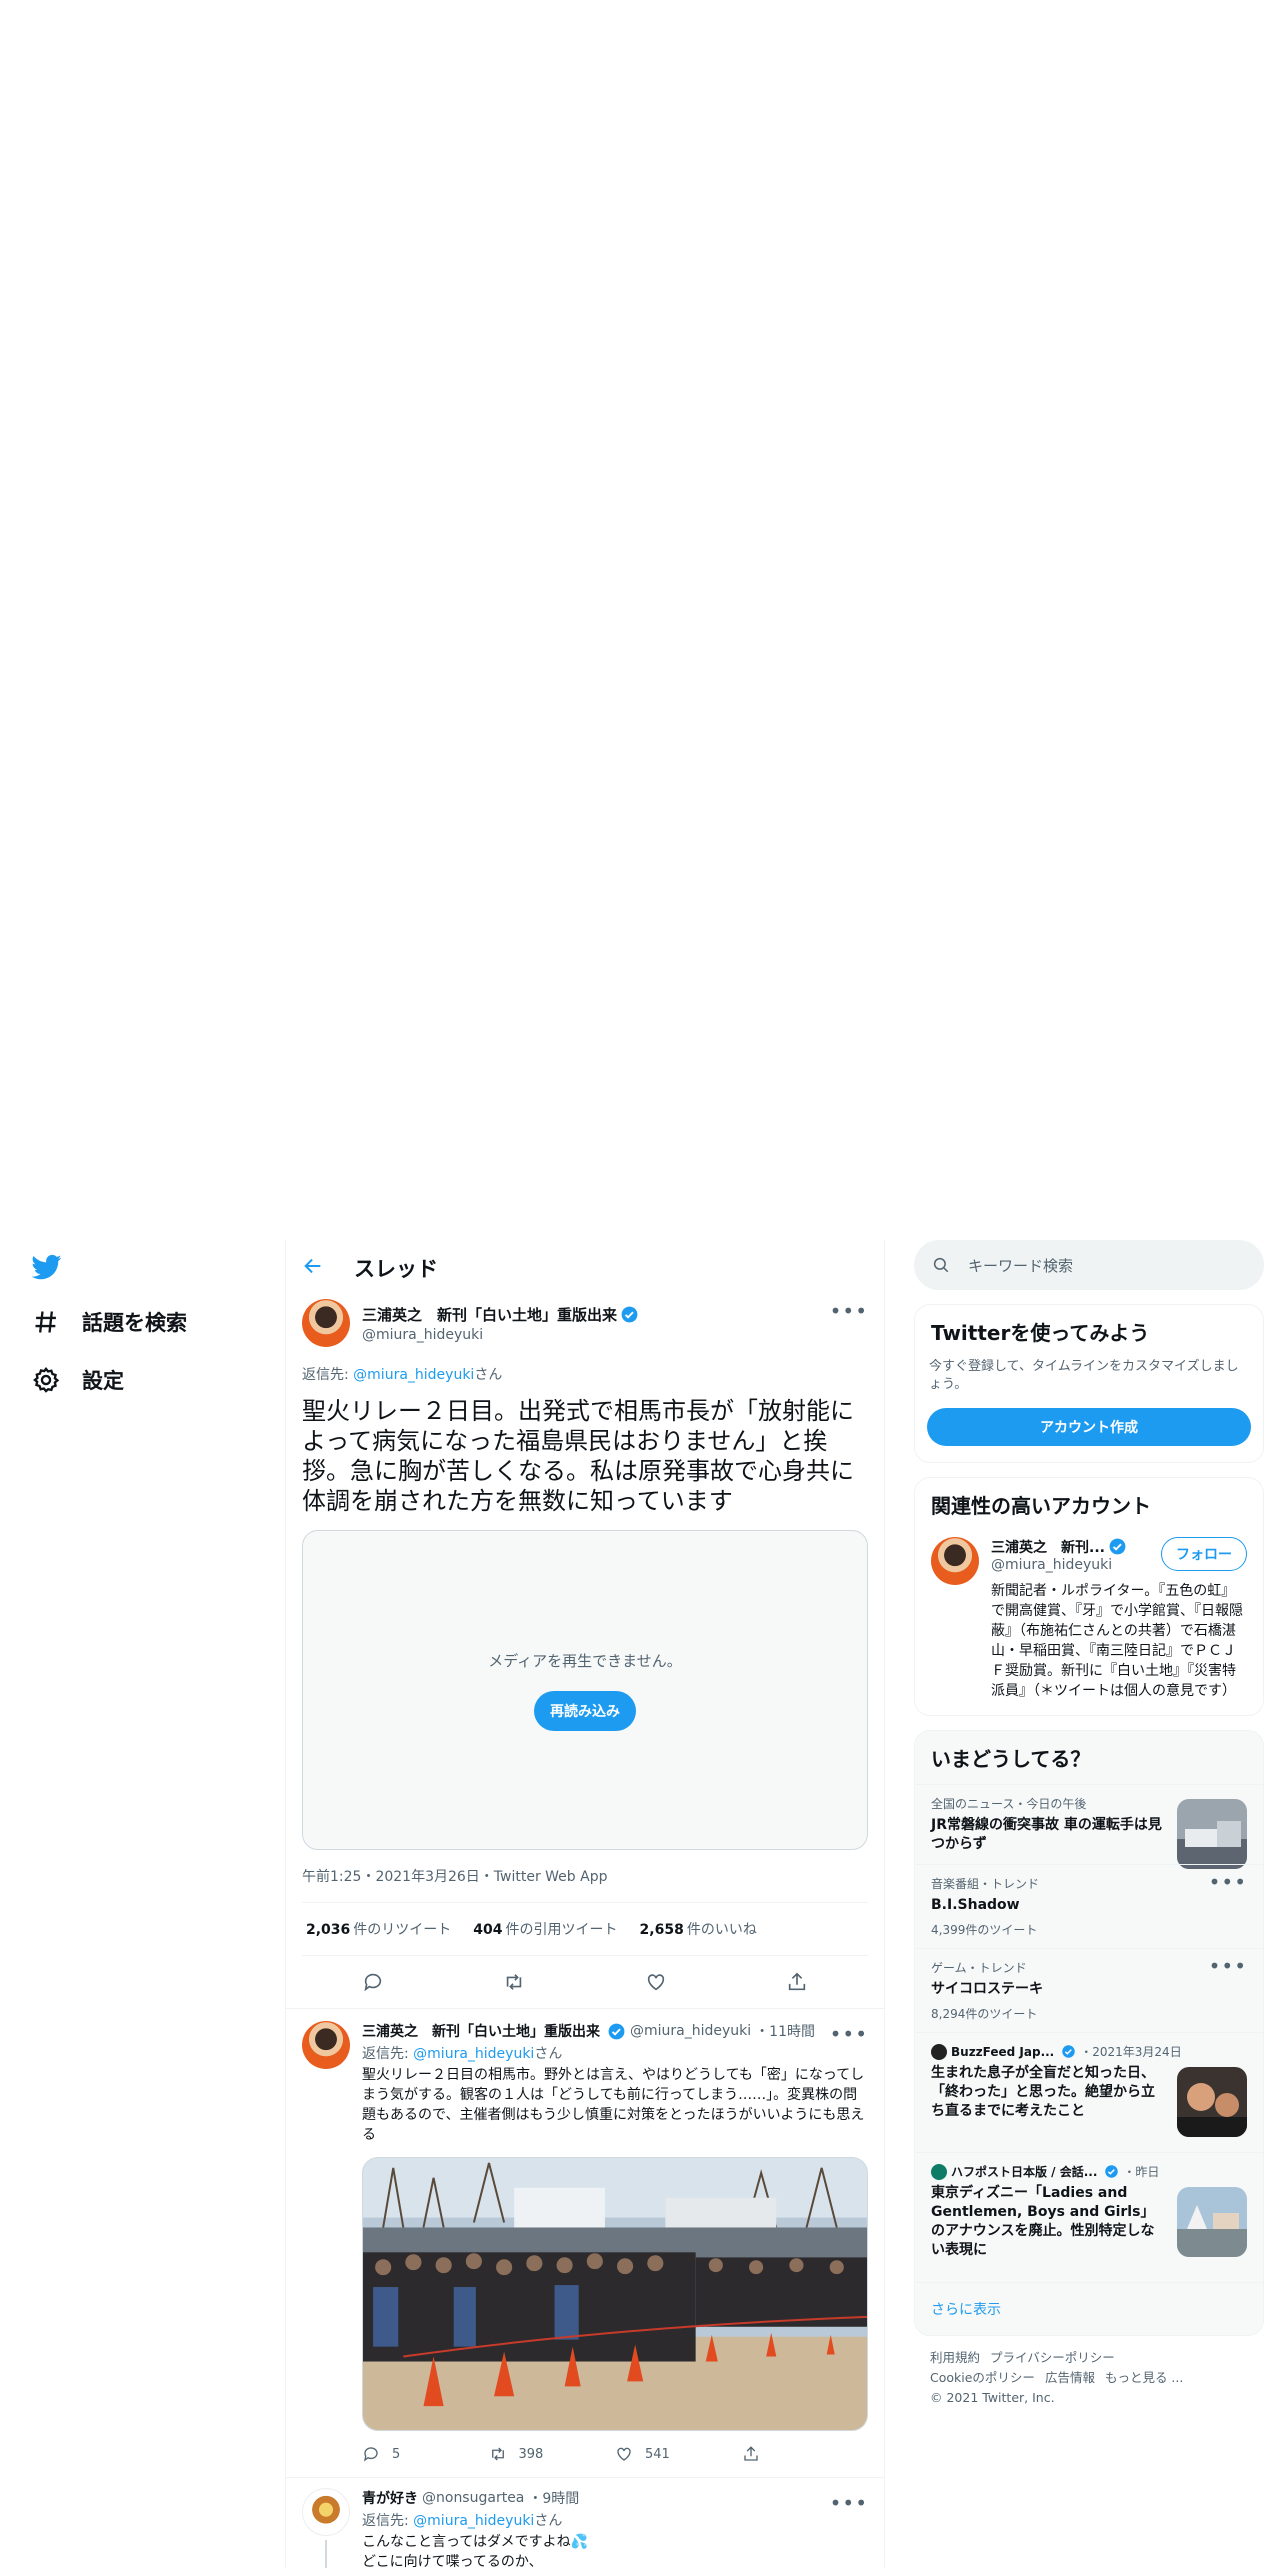 This screenshot has width=1284, height=2568. I want to click on author-name: 三浦英之 新刊「白い土地」重版出来, so click(481, 2031).